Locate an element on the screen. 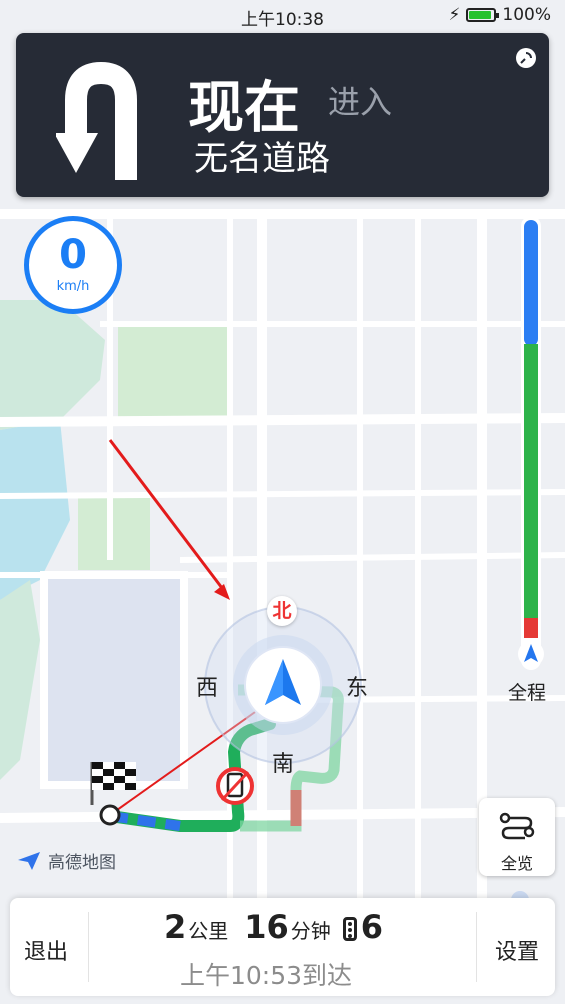  compass-east: 东 is located at coordinates (357, 688).